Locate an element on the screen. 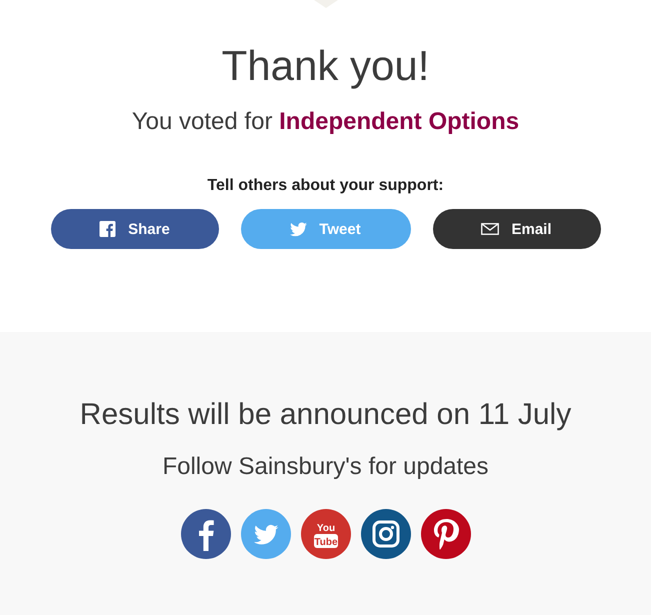  vote-message: You voted for Independent Options is located at coordinates (326, 122).